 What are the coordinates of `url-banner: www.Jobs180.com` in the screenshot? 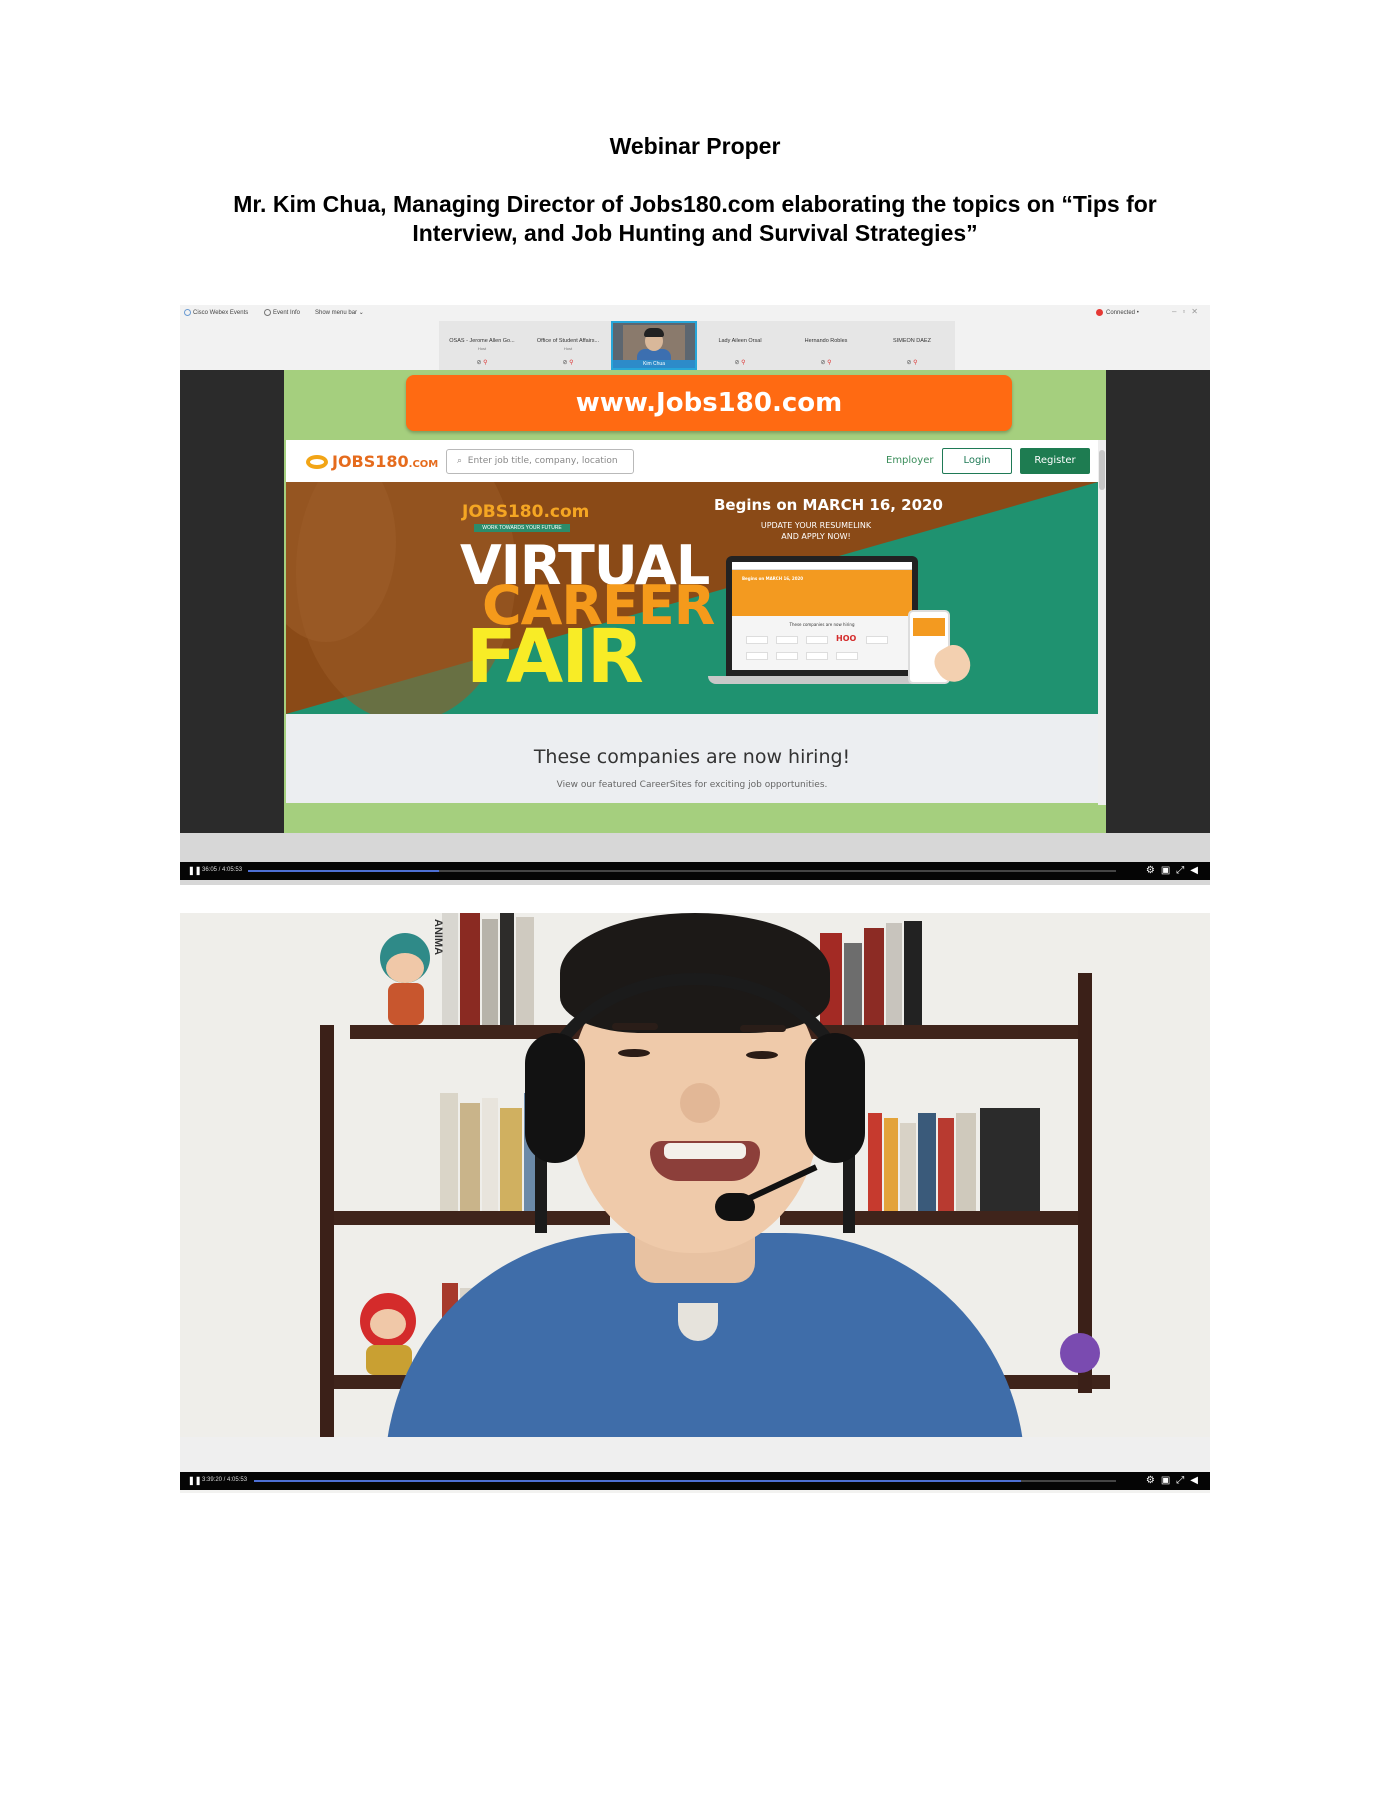 It's located at (709, 403).